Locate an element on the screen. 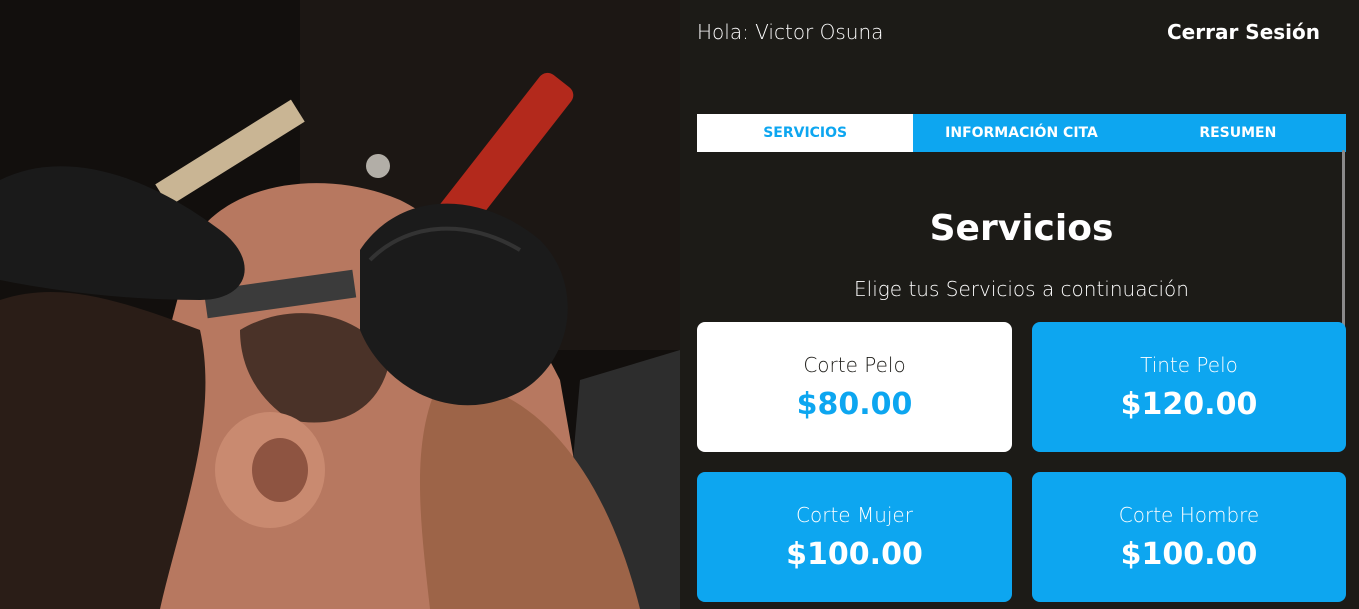 The image size is (1359, 609). booking-tabs: Servicios Información Cita Resumen is located at coordinates (1021, 133).